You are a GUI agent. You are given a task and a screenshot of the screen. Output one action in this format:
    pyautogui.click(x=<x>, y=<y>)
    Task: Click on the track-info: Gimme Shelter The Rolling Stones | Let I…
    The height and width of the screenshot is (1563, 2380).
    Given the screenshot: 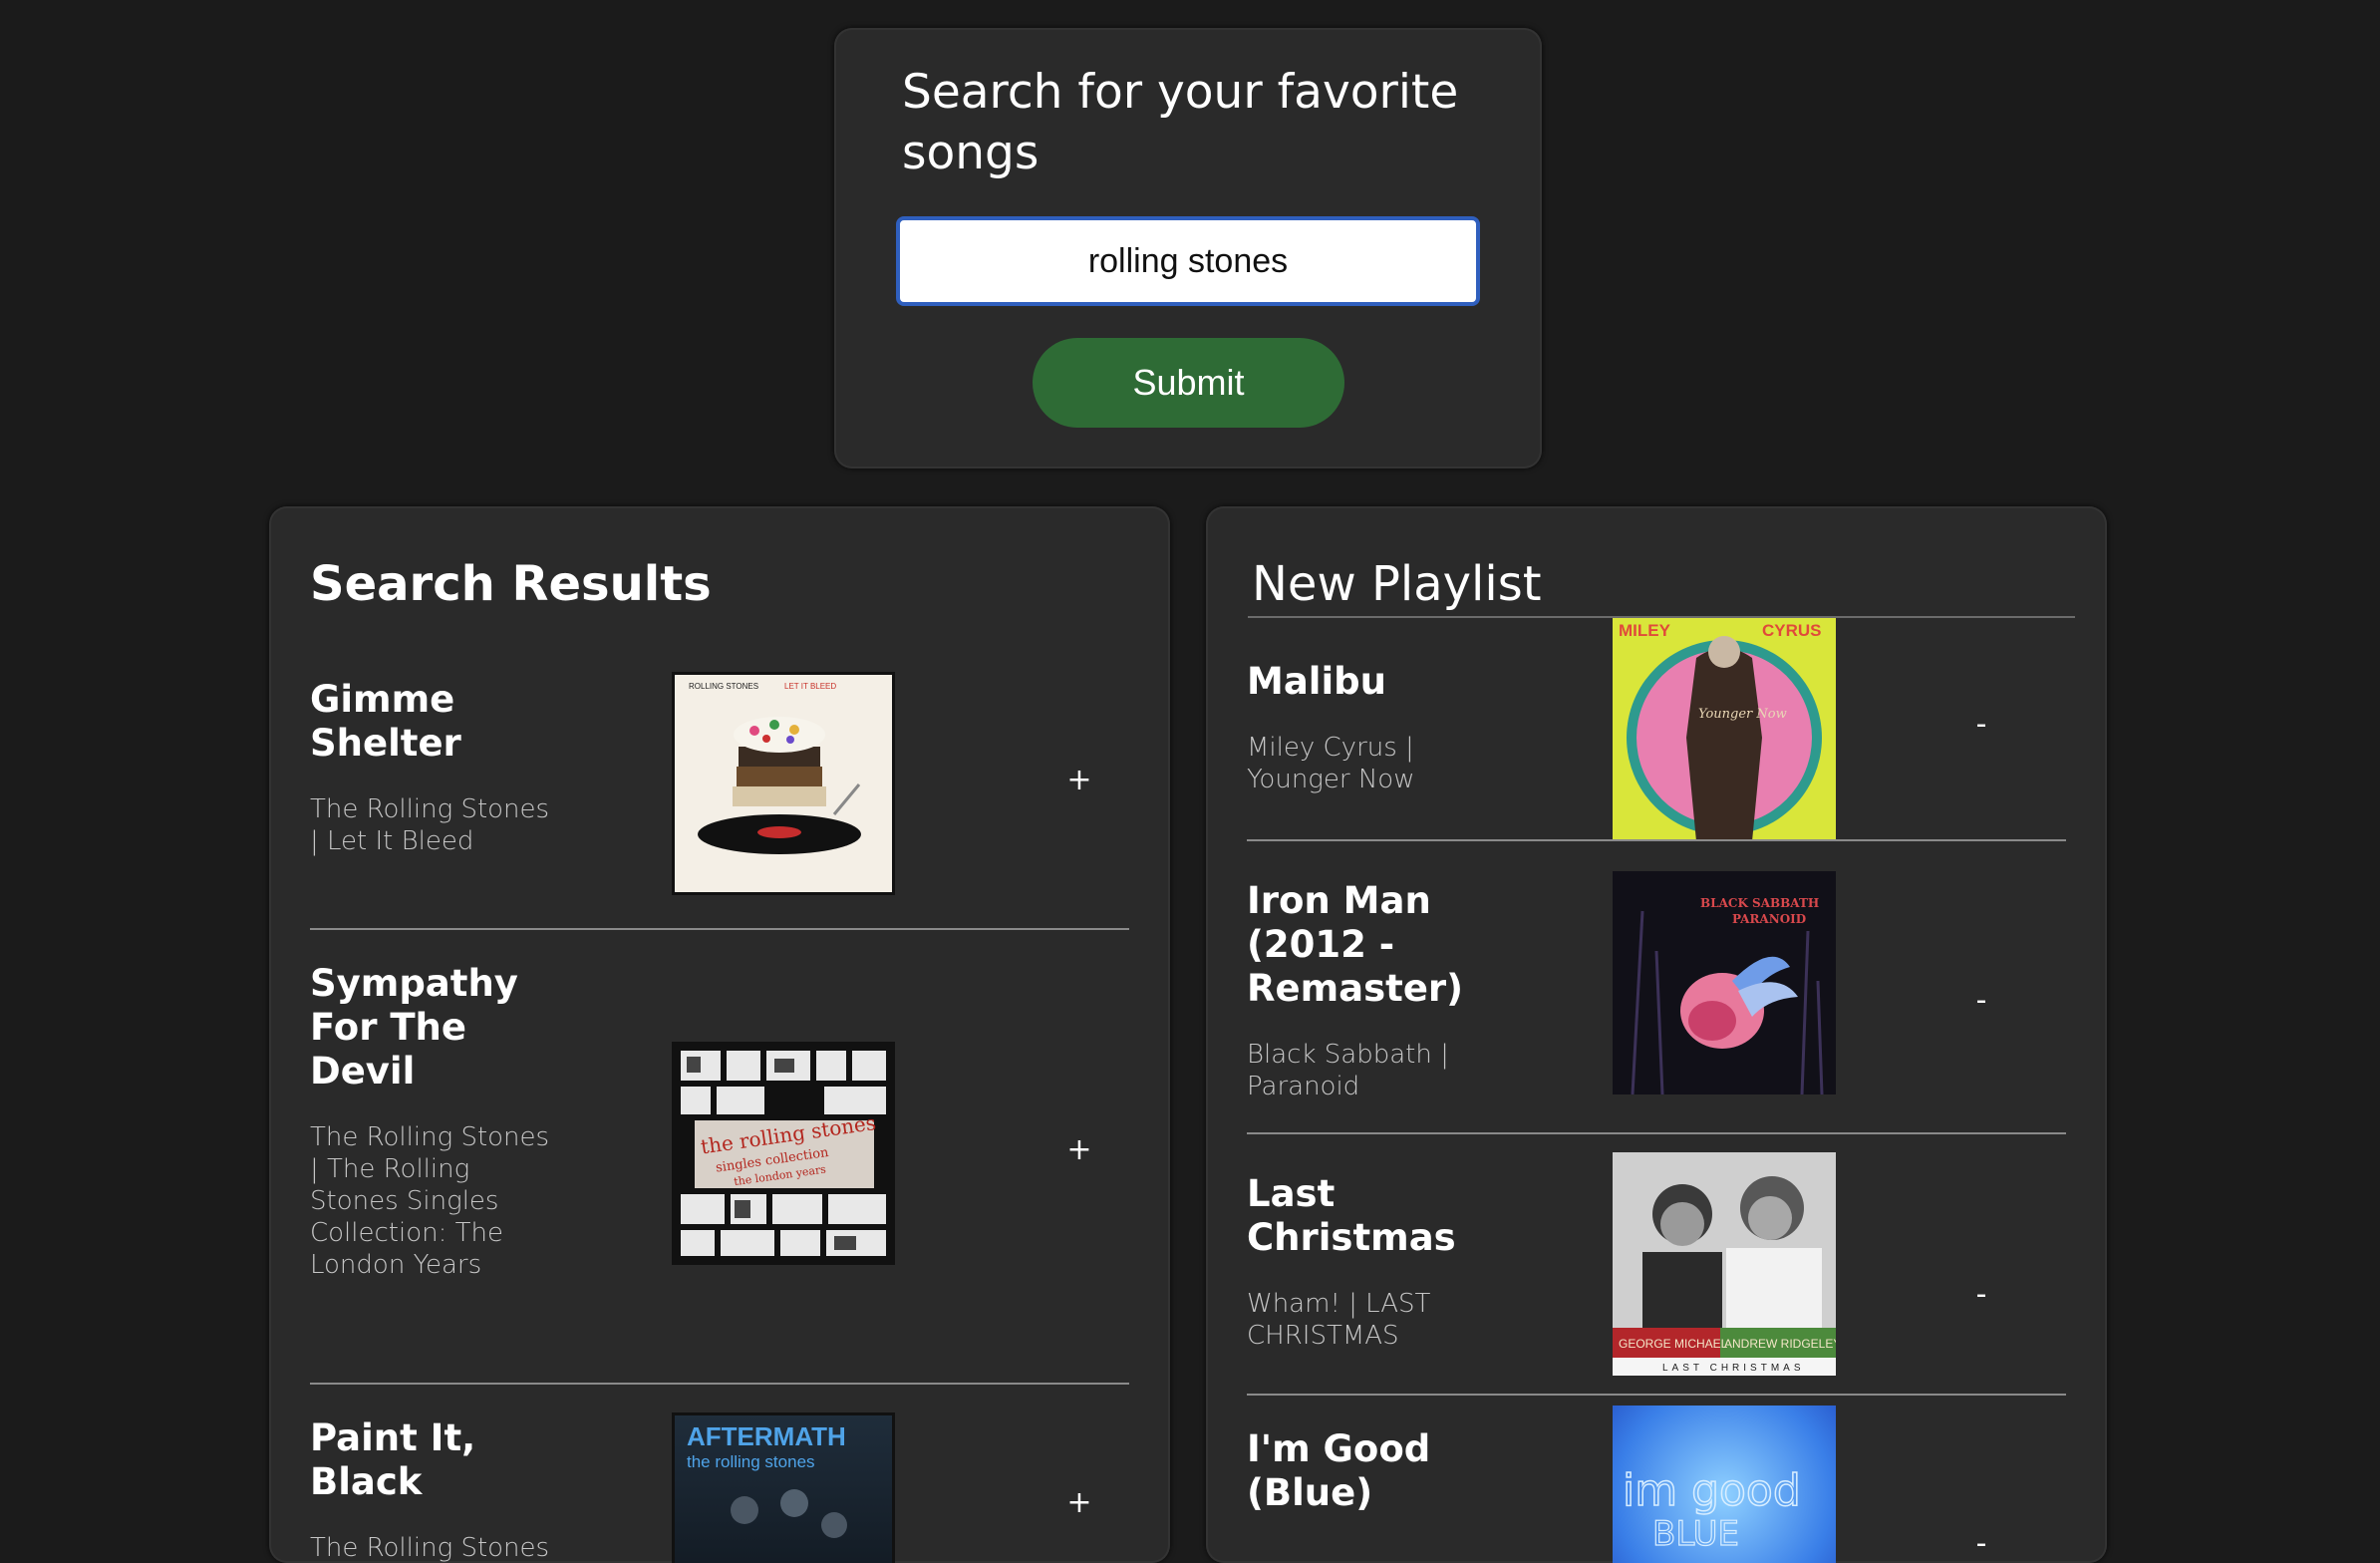 What is the action you would take?
    pyautogui.click(x=435, y=767)
    